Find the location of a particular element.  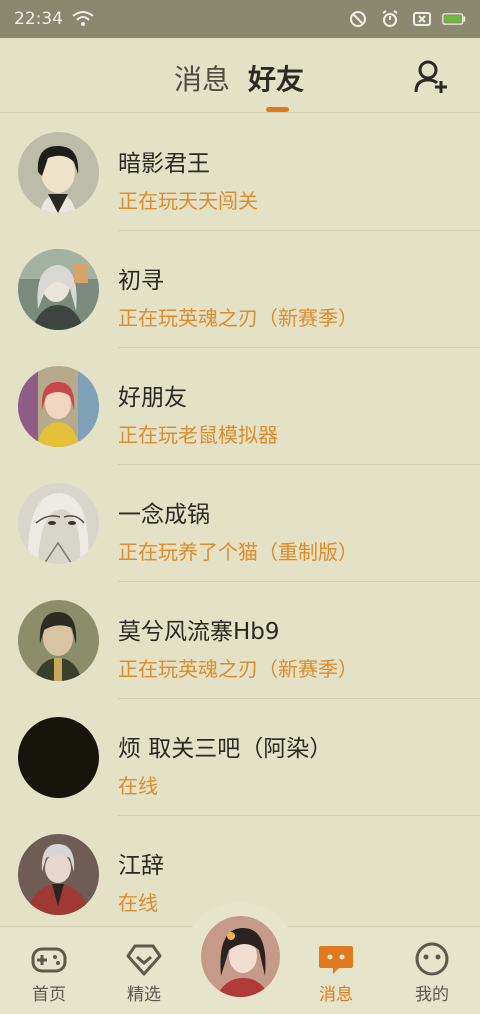

nav-label: 消息 is located at coordinates (336, 995).